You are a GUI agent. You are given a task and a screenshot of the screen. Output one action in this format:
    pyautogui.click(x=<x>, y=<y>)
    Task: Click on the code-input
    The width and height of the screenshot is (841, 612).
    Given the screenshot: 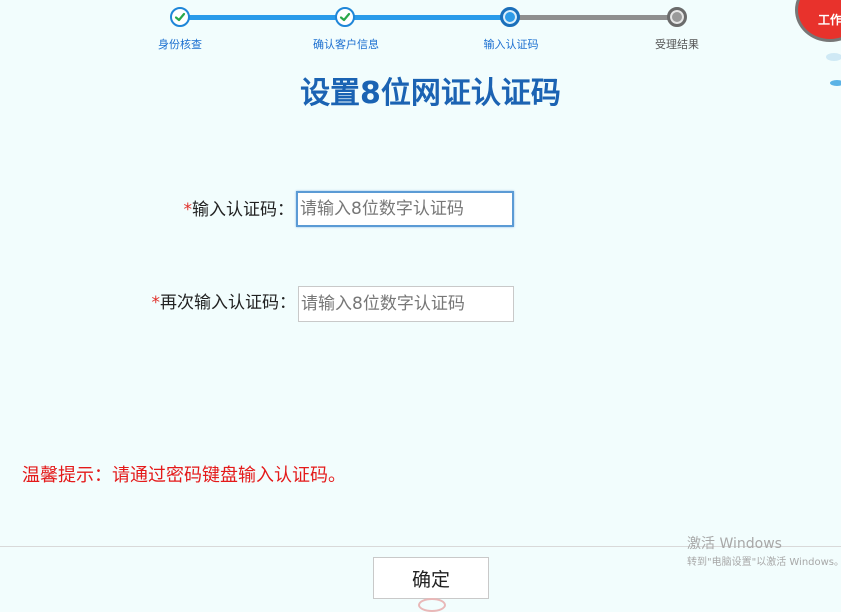 What is the action you would take?
    pyautogui.click(x=405, y=209)
    